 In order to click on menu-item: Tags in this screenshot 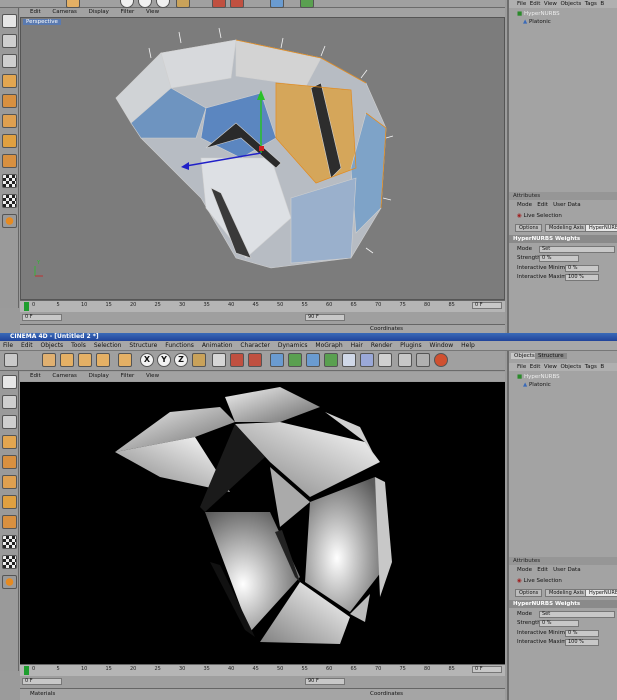, I will do `click(591, 367)`.